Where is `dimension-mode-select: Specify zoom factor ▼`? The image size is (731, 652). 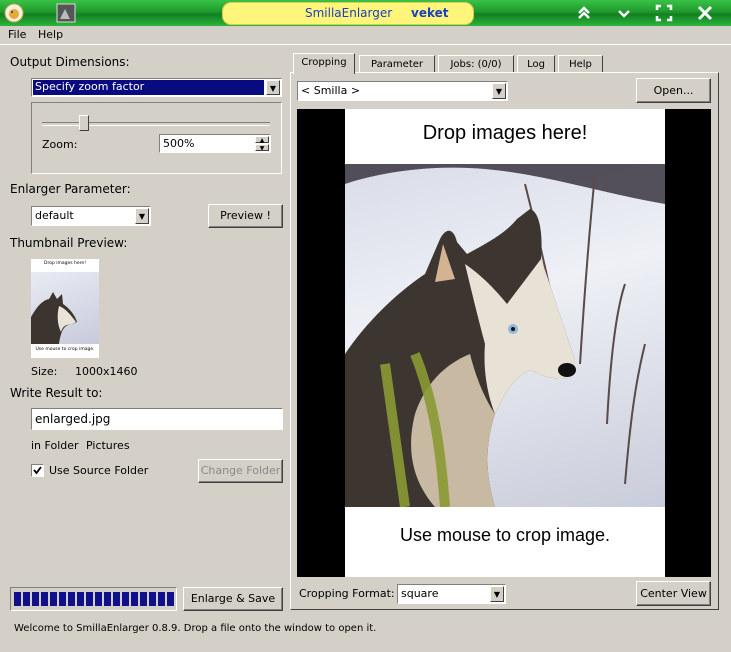
dimension-mode-select: Specify zoom factor ▼ is located at coordinates (156, 87).